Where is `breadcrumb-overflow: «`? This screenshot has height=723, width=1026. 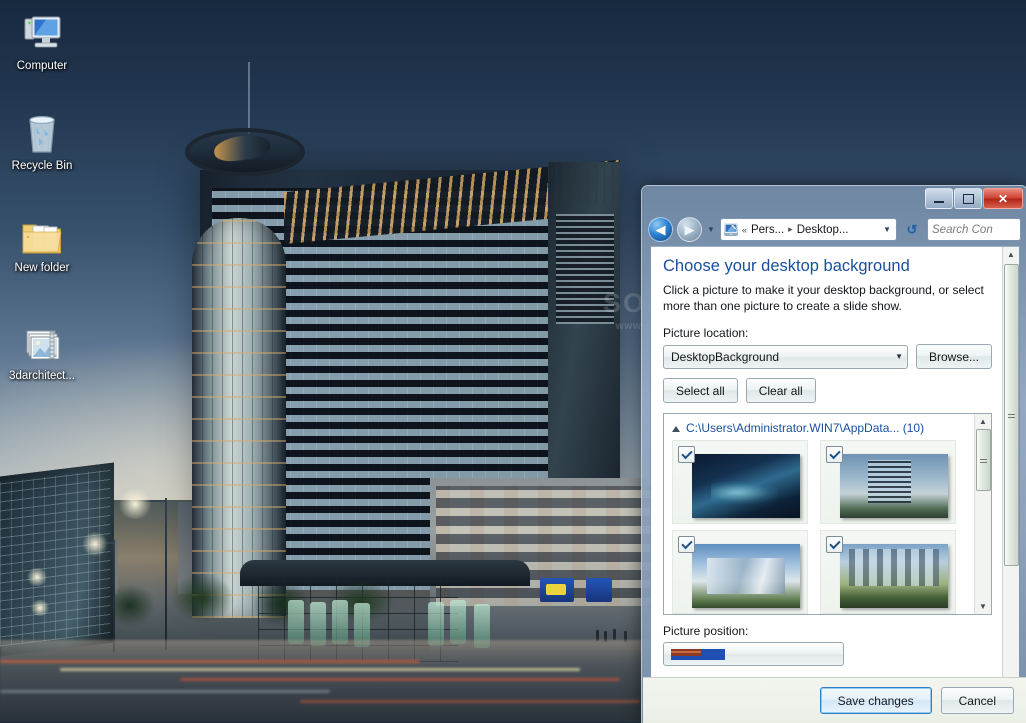 breadcrumb-overflow: « is located at coordinates (744, 230).